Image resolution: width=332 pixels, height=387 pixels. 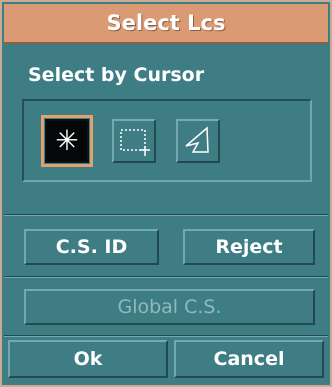 What do you see at coordinates (116, 75) in the screenshot?
I see `select-by-cursor-label: Select by Cursor` at bounding box center [116, 75].